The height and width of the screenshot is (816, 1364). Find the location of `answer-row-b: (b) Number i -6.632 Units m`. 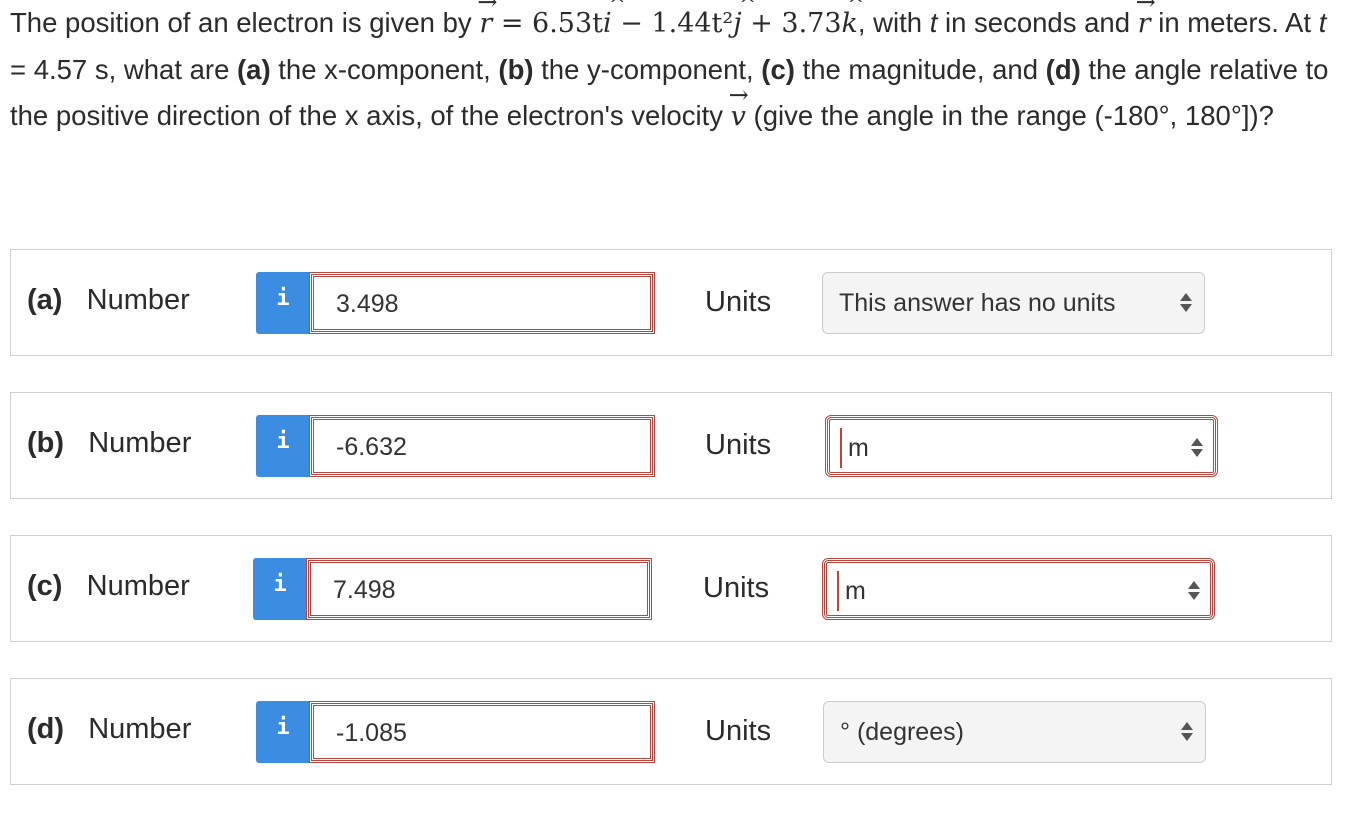

answer-row-b: (b) Number i -6.632 Units m is located at coordinates (671, 445).